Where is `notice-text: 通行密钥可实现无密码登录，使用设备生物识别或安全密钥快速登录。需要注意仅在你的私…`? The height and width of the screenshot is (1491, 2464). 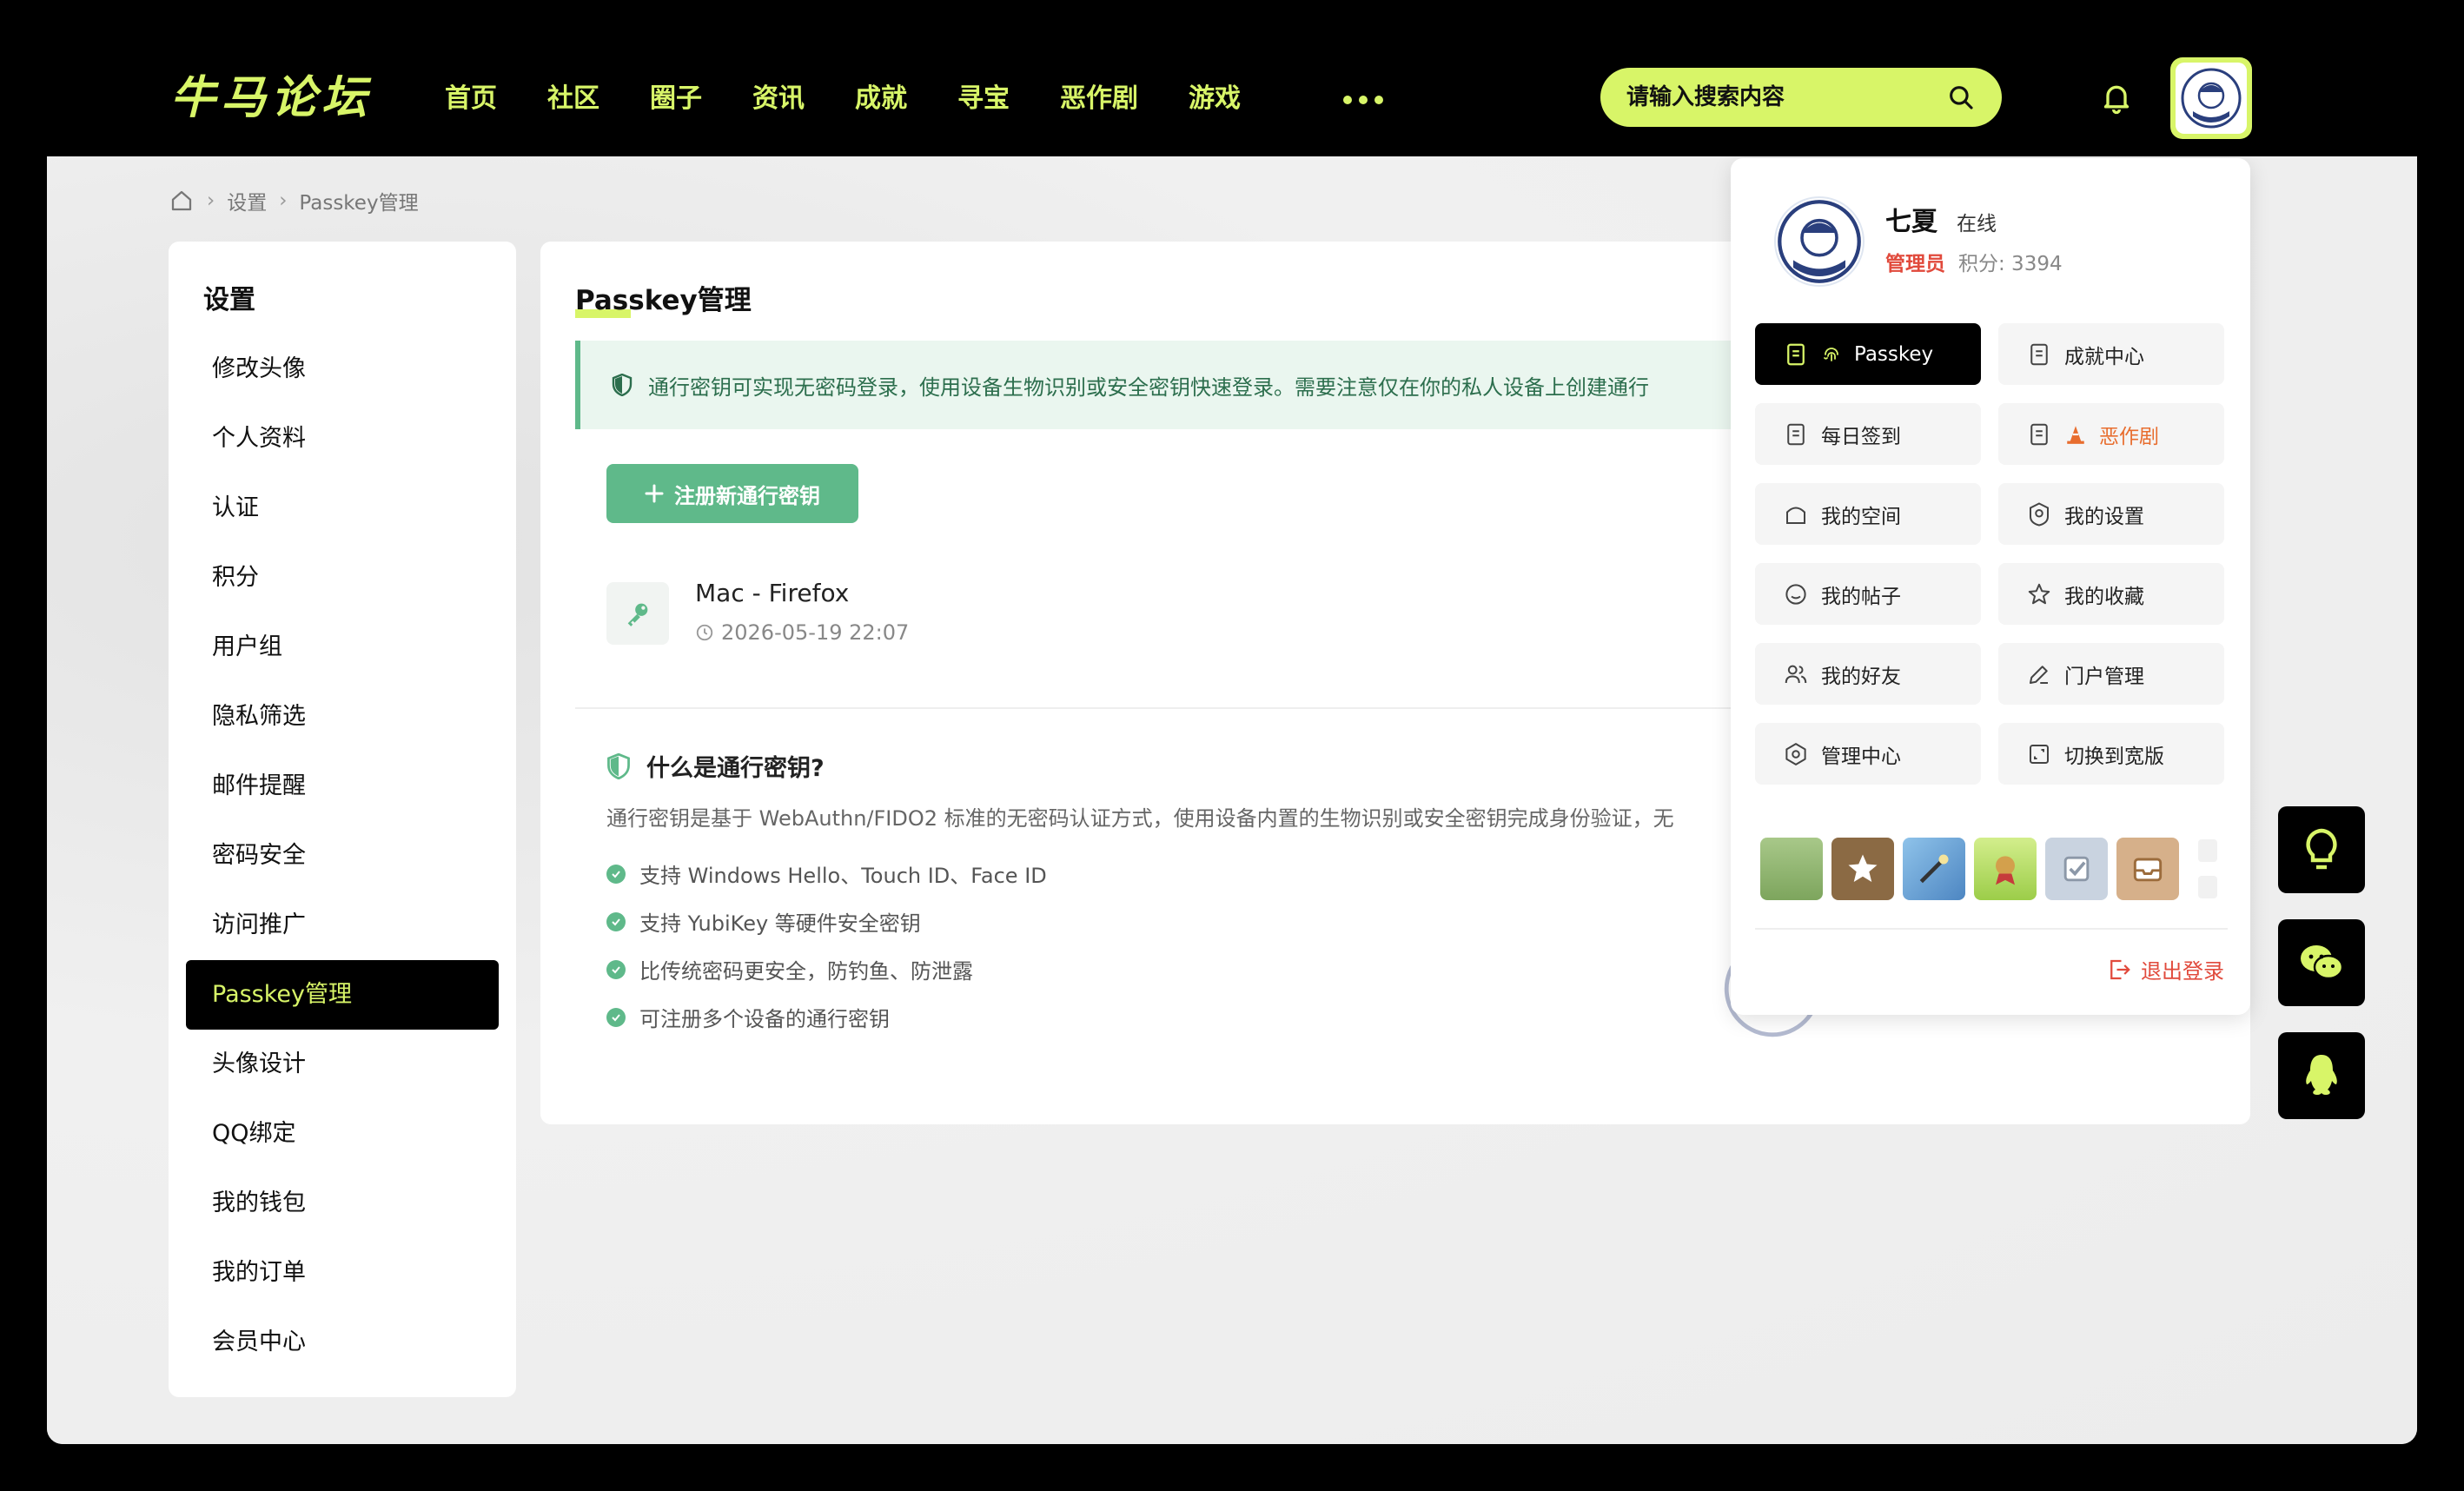 notice-text: 通行密钥可实现无密码登录，使用设备生物识别或安全密钥快速登录。需要注意仅在你的私… is located at coordinates (1148, 387).